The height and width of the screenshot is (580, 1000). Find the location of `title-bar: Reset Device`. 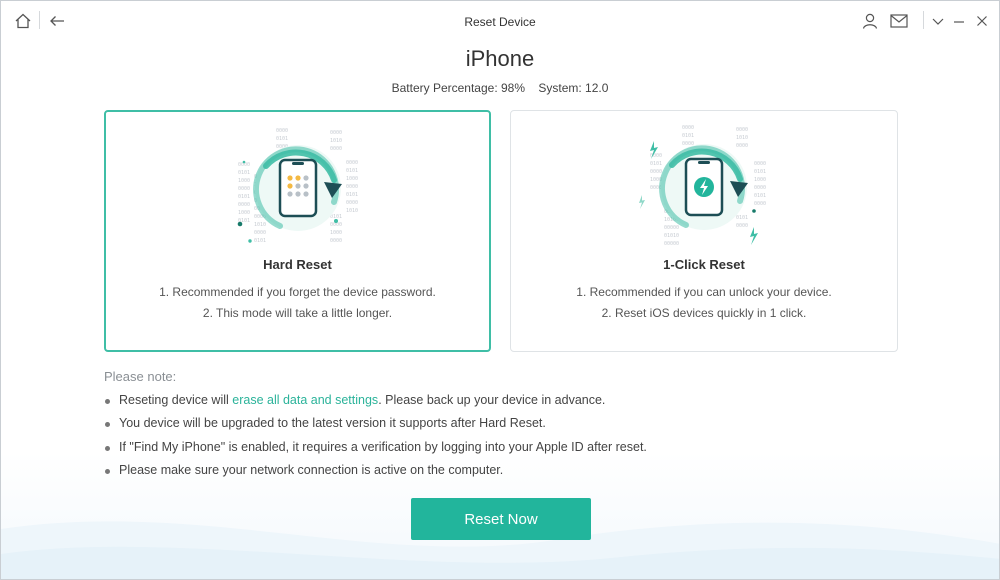

title-bar: Reset Device is located at coordinates (500, 21).